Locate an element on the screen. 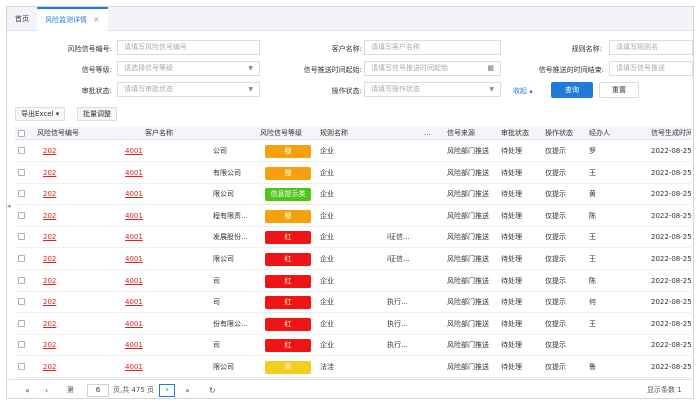 This screenshot has width=700, height=405. collapse-link: 收起 ▴ is located at coordinates (523, 91).